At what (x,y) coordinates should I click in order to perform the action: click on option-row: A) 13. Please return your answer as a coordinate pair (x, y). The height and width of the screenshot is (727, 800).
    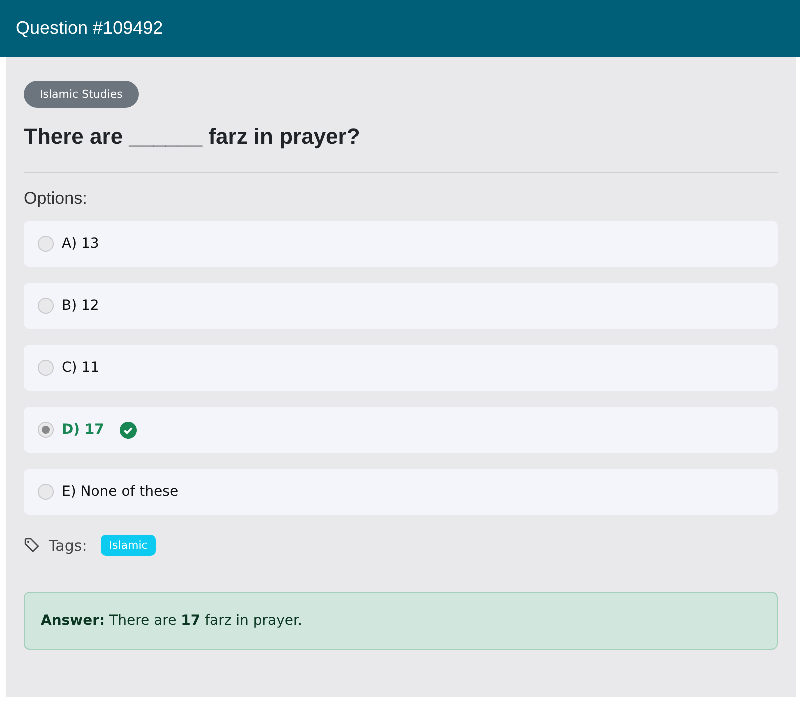
    Looking at the image, I should click on (401, 244).